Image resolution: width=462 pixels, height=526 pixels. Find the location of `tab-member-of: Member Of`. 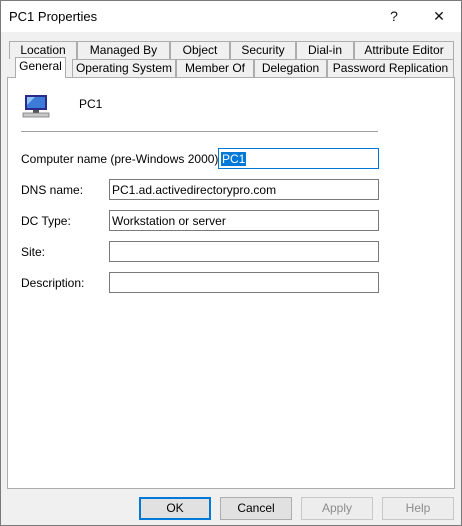

tab-member-of: Member Of is located at coordinates (215, 68).